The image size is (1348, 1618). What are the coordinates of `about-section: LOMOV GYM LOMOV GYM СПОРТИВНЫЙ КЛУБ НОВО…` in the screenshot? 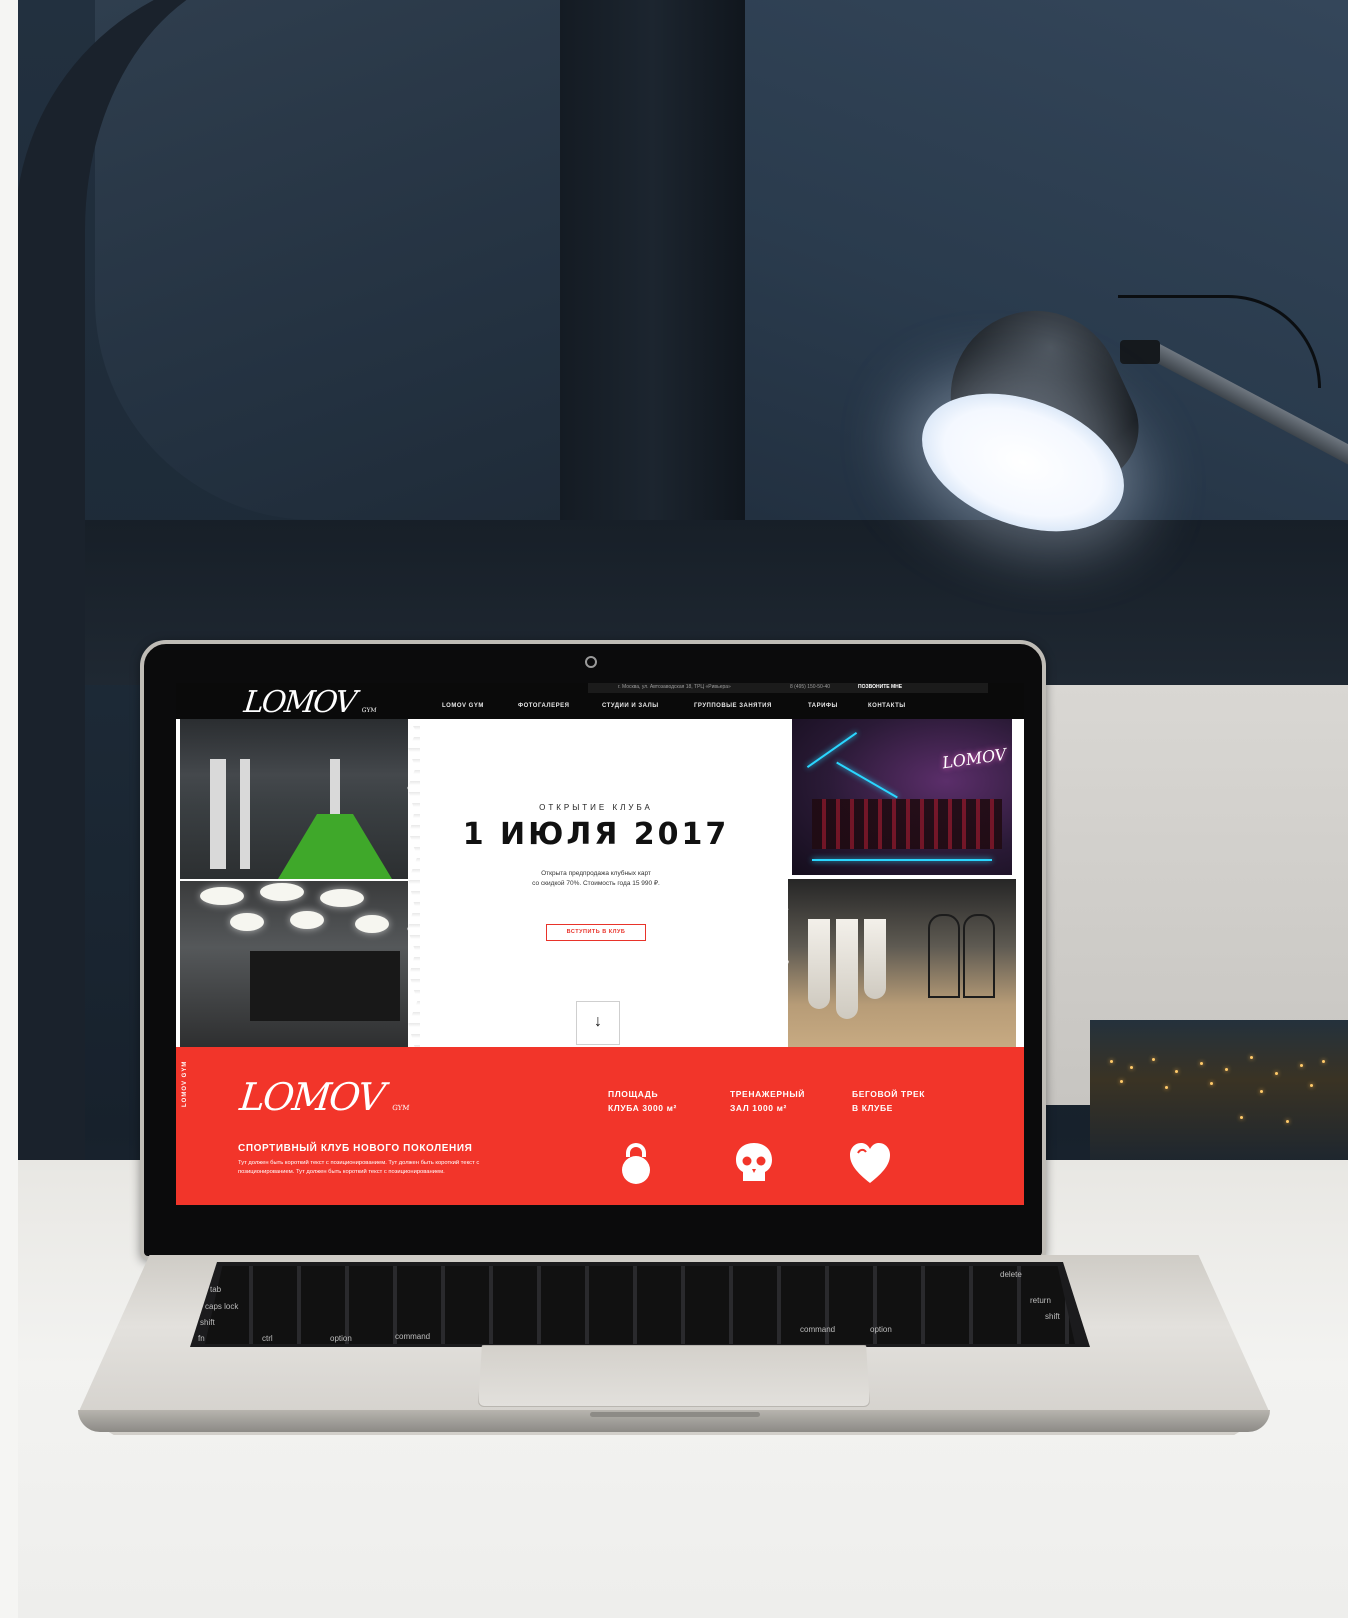 It's located at (600, 1126).